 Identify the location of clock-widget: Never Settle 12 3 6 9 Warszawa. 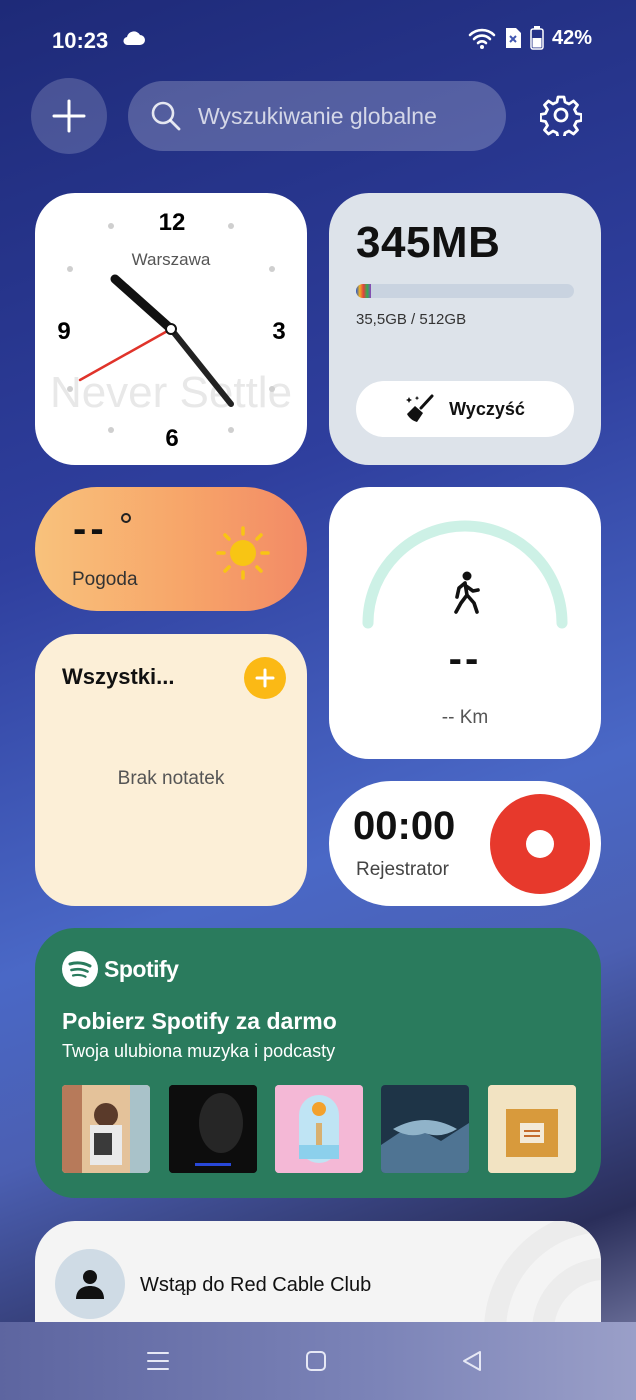
(171, 329).